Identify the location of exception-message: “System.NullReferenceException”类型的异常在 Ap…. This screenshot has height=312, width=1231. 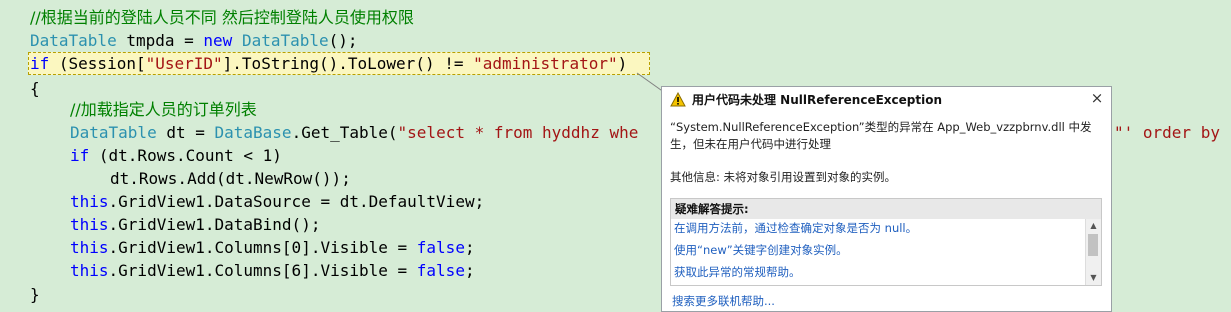
(888, 136).